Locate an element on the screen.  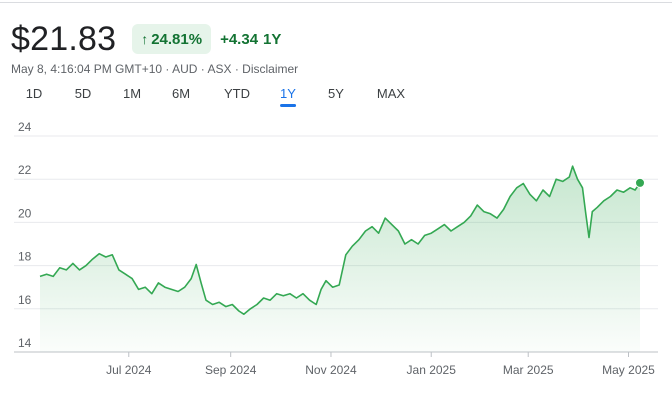
tab-1y: 1Y is located at coordinates (288, 96).